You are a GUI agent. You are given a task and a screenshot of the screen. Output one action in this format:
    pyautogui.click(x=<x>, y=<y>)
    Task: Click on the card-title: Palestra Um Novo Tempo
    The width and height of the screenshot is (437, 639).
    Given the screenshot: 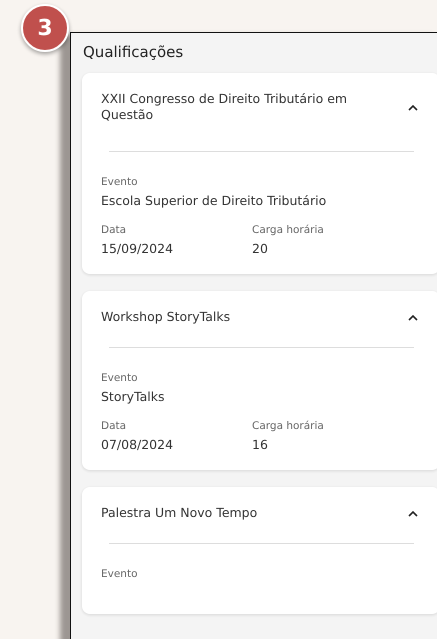 What is the action you would take?
    pyautogui.click(x=179, y=513)
    